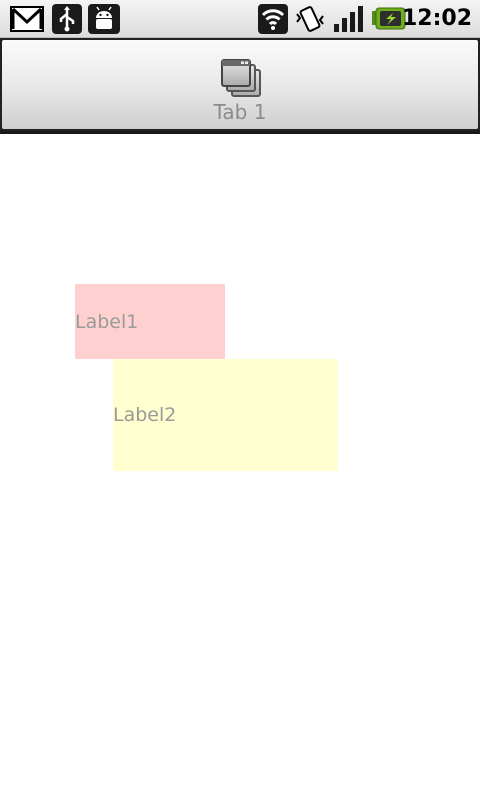 The height and width of the screenshot is (800, 480). What do you see at coordinates (348, 19) in the screenshot?
I see `signal-icon` at bounding box center [348, 19].